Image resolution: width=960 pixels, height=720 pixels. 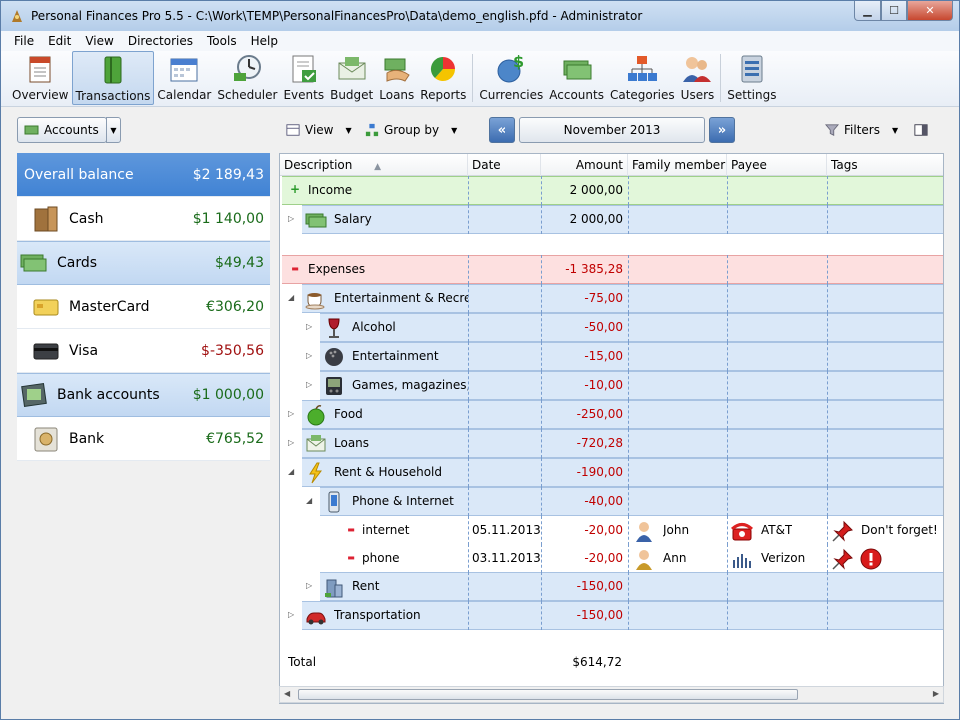 I want to click on loans-button: Loans, so click(x=396, y=78).